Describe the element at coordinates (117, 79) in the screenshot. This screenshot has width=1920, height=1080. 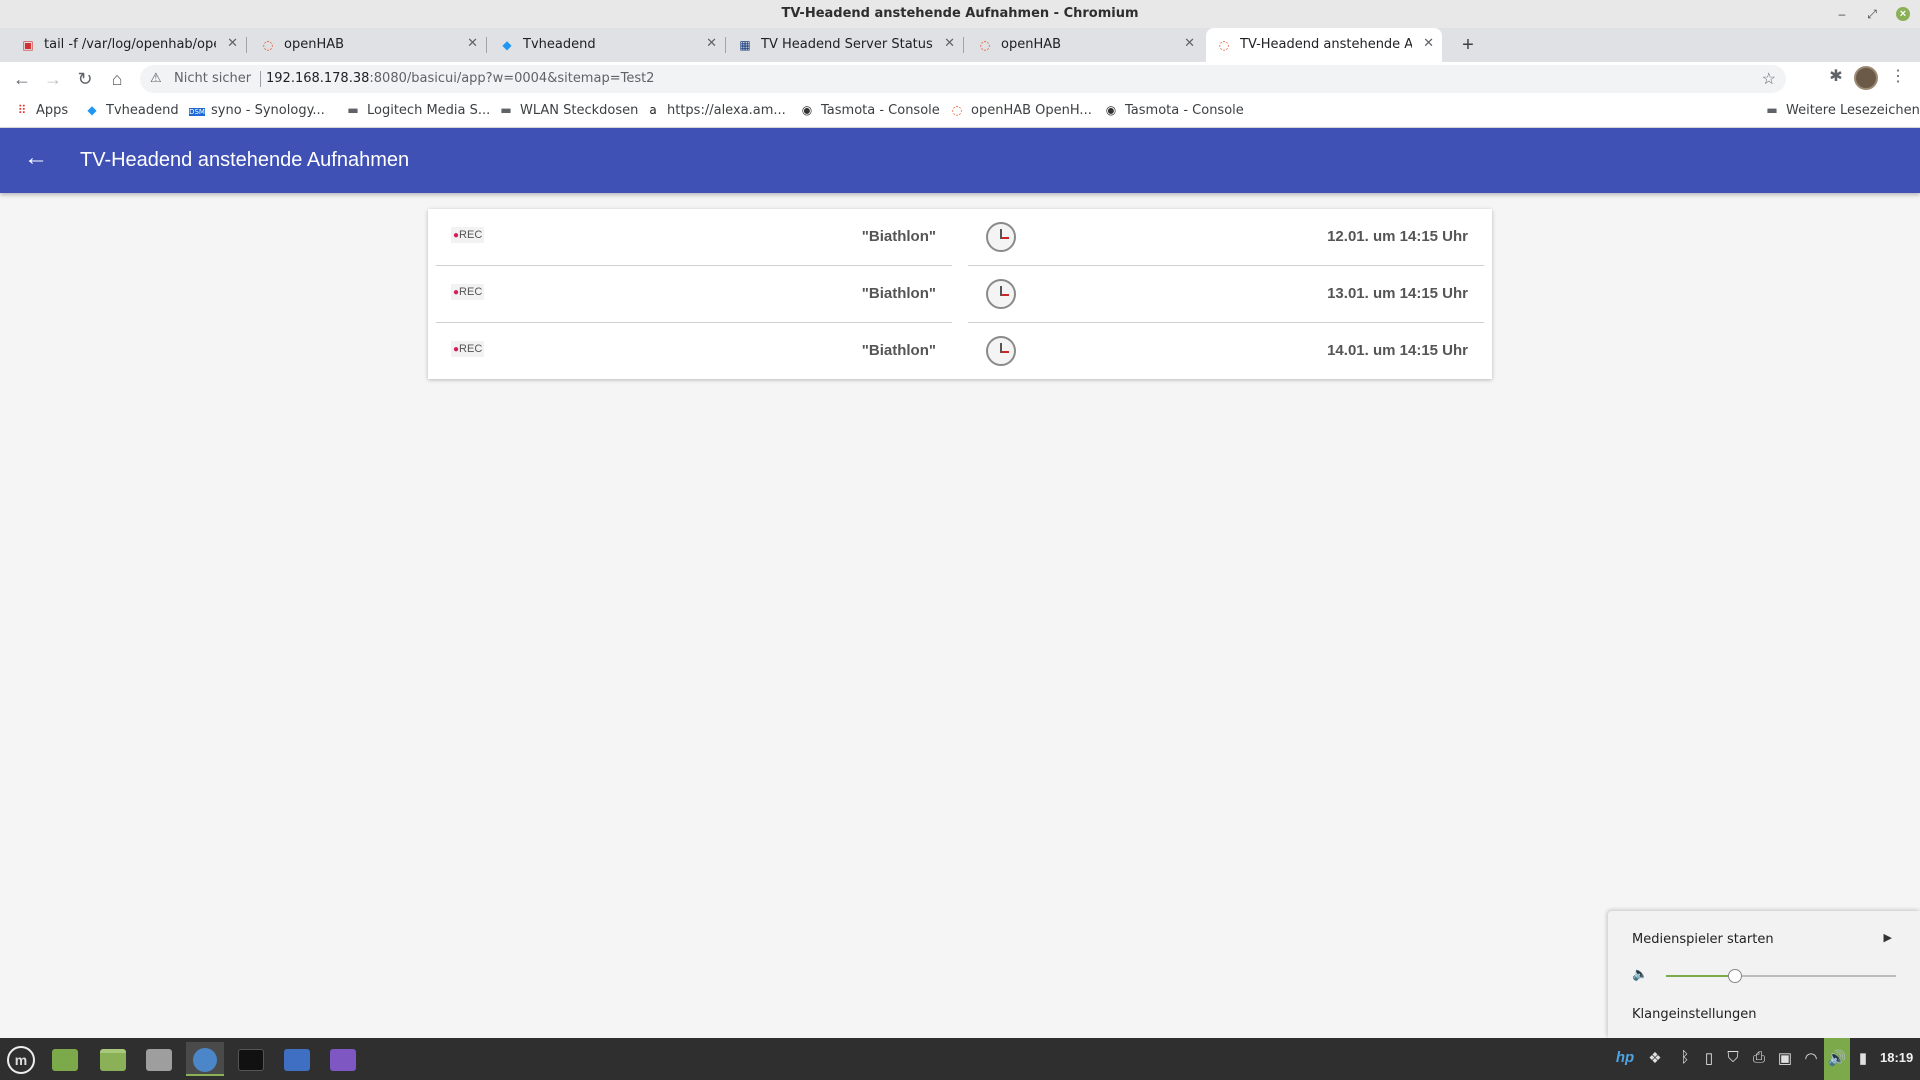
I see `home-icon: ⌂` at that location.